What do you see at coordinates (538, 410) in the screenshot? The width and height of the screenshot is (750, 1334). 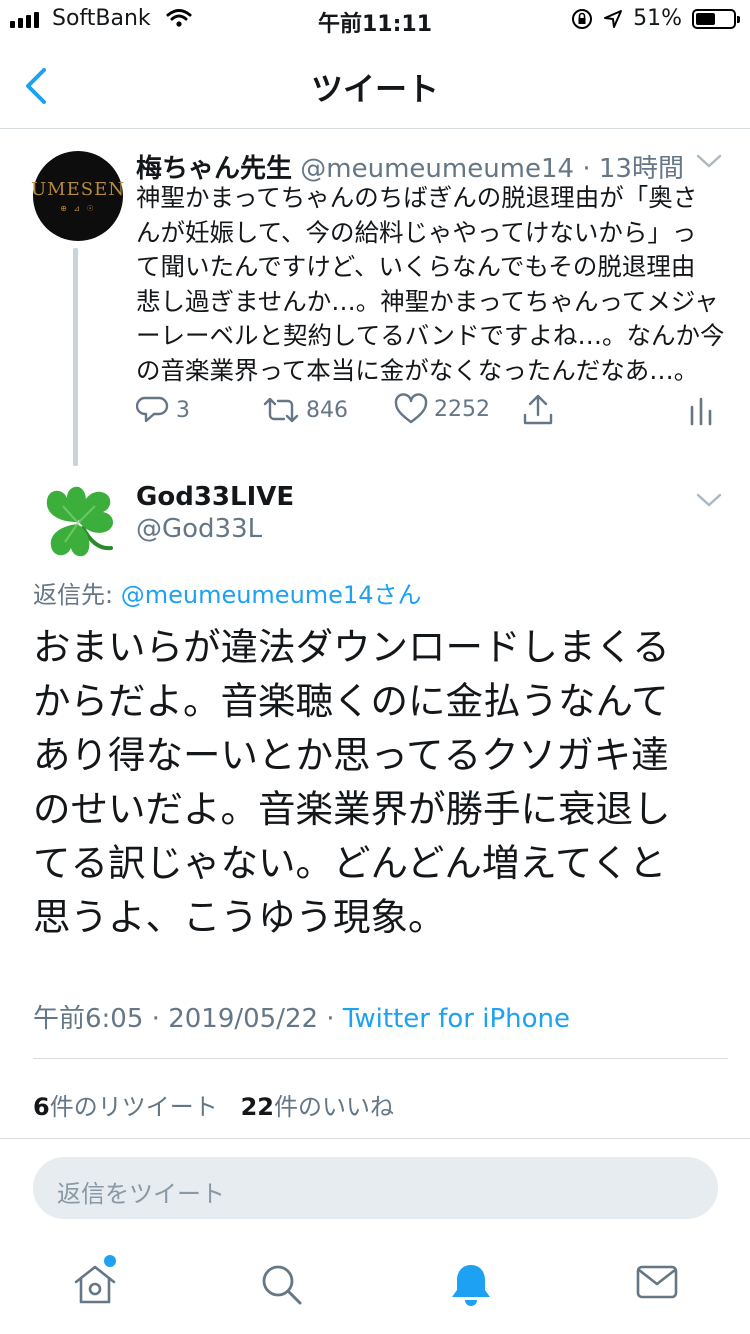 I see `share-icon` at bounding box center [538, 410].